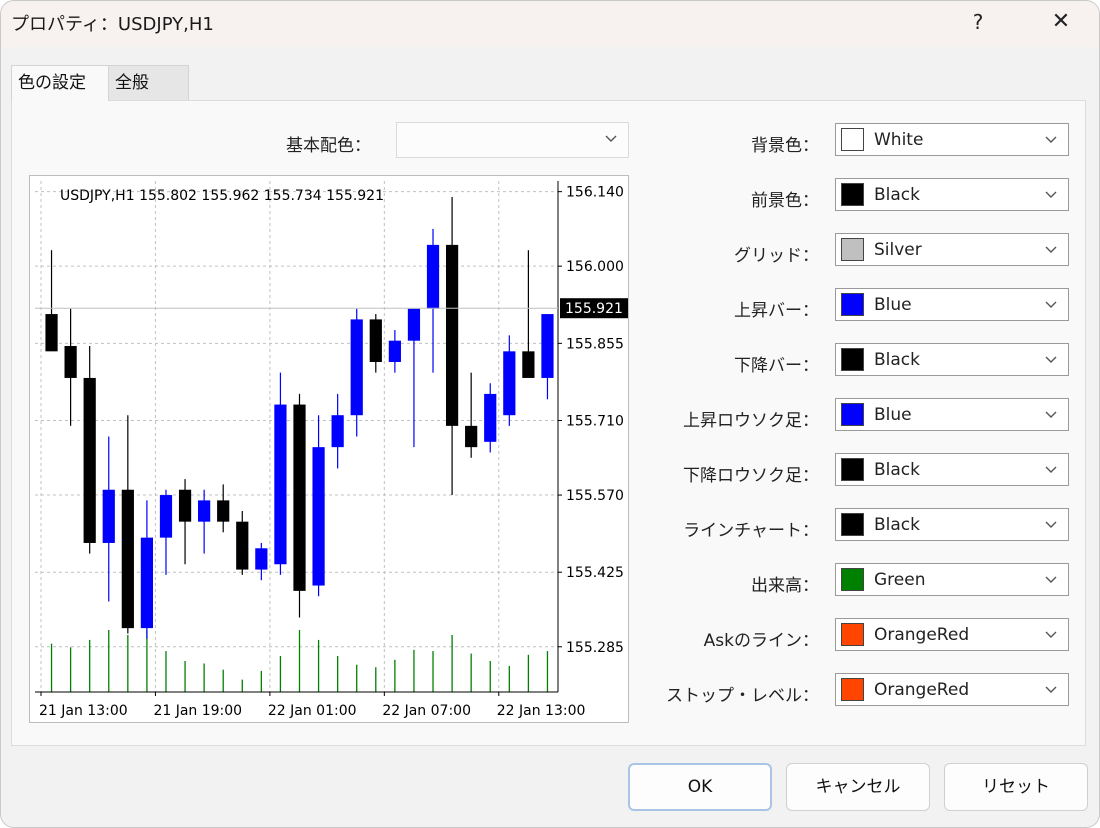 This screenshot has width=1100, height=828. What do you see at coordinates (898, 250) in the screenshot?
I see `color-name: Silver` at bounding box center [898, 250].